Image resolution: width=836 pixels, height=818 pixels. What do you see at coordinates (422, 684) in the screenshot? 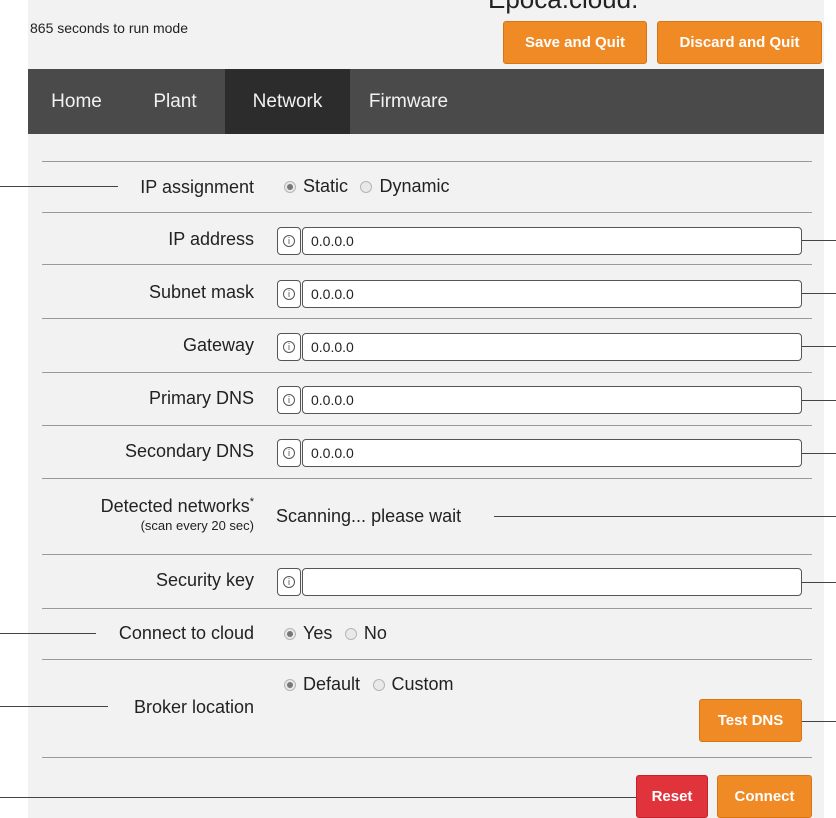
I see `radio-custom-label: Custom` at bounding box center [422, 684].